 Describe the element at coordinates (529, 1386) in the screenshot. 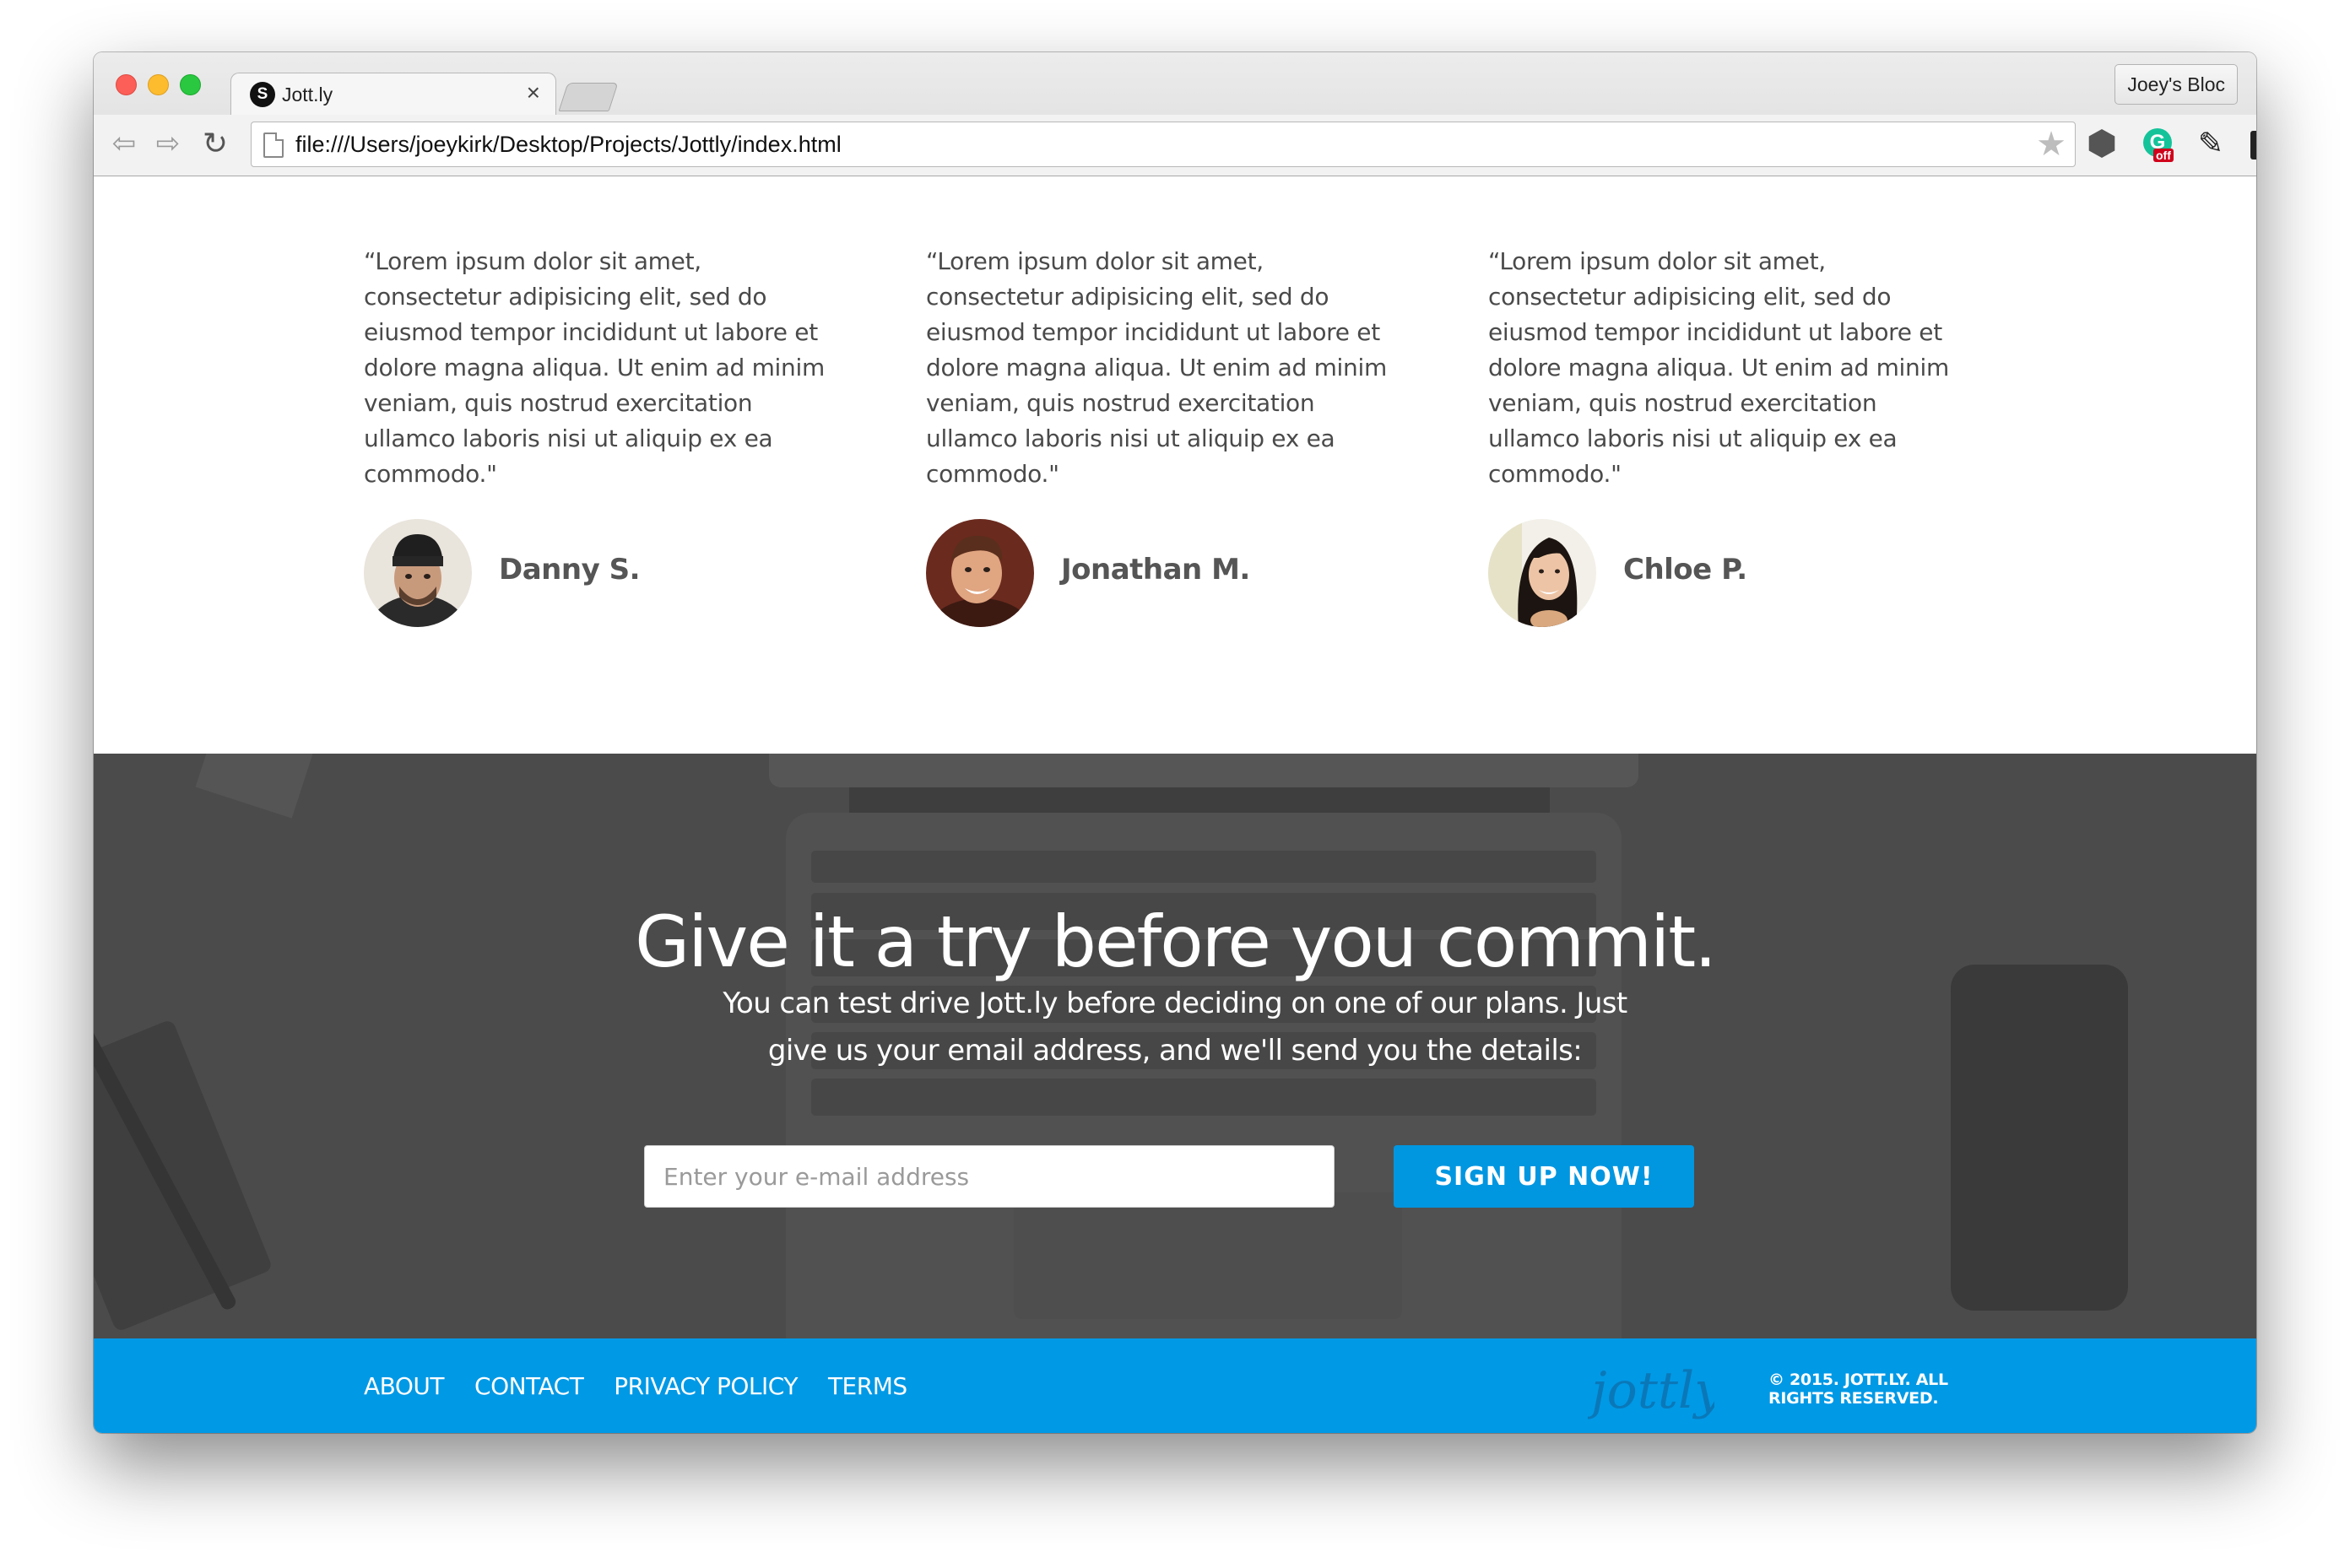

I see `footer-link-contact: CONTACT` at that location.